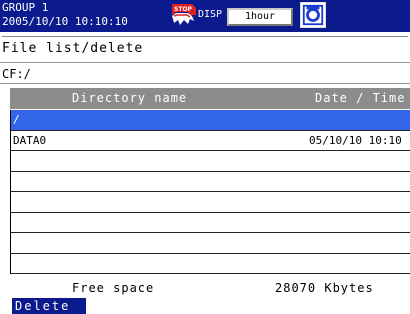  I want to click on row-date: 05/10/10 10:10, so click(355, 140).